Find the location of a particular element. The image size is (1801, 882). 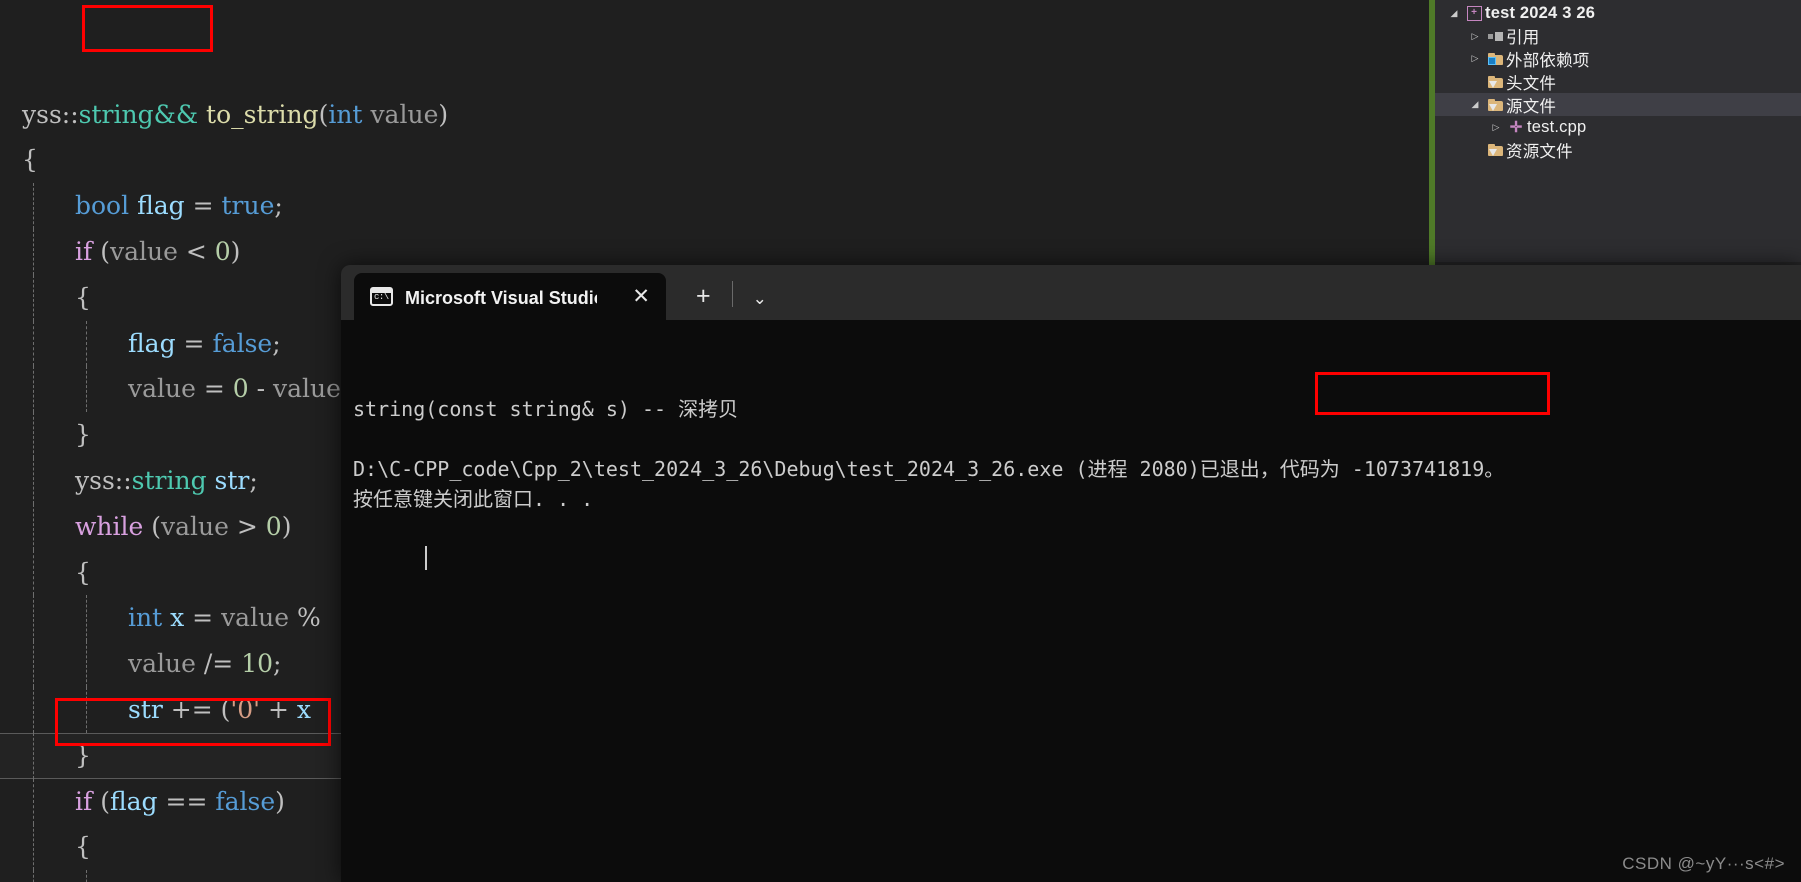

code-text: if (value < 0) is located at coordinates (157, 251).